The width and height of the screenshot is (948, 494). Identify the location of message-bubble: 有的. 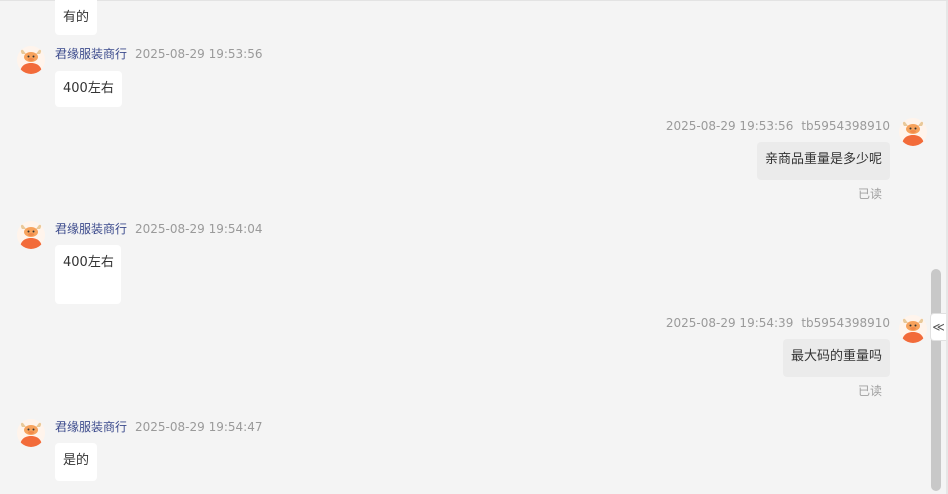
(76, 17).